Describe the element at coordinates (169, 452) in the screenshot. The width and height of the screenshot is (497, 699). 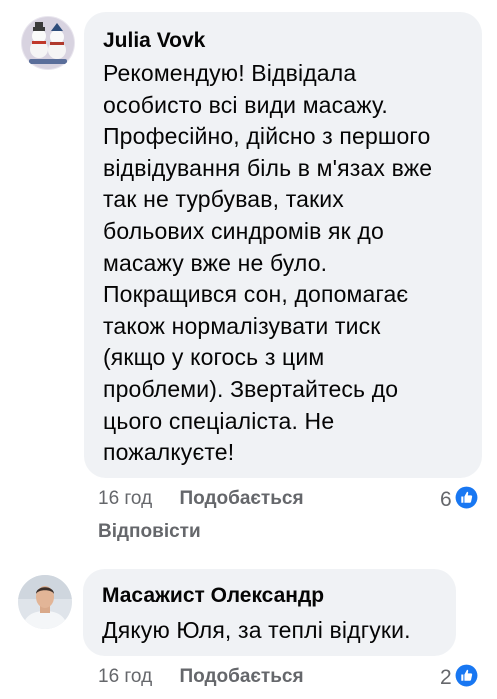
I see `comment-text-line: пожалкуєте!` at that location.